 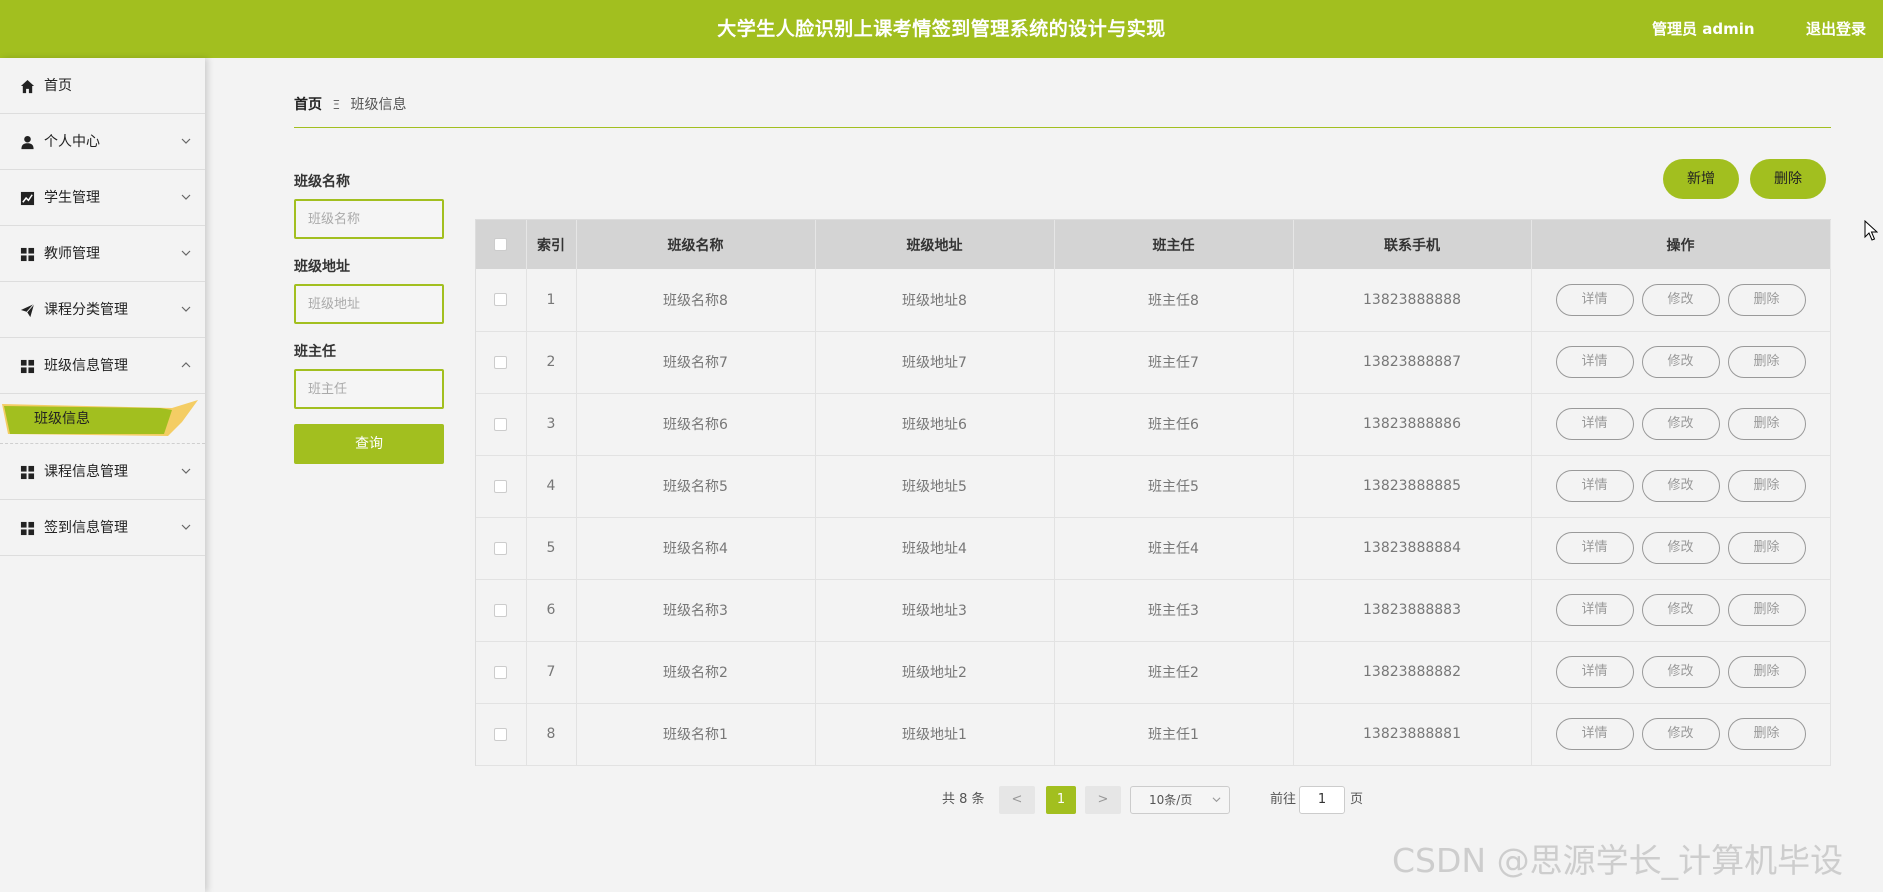 I want to click on class-address-input, so click(x=369, y=304).